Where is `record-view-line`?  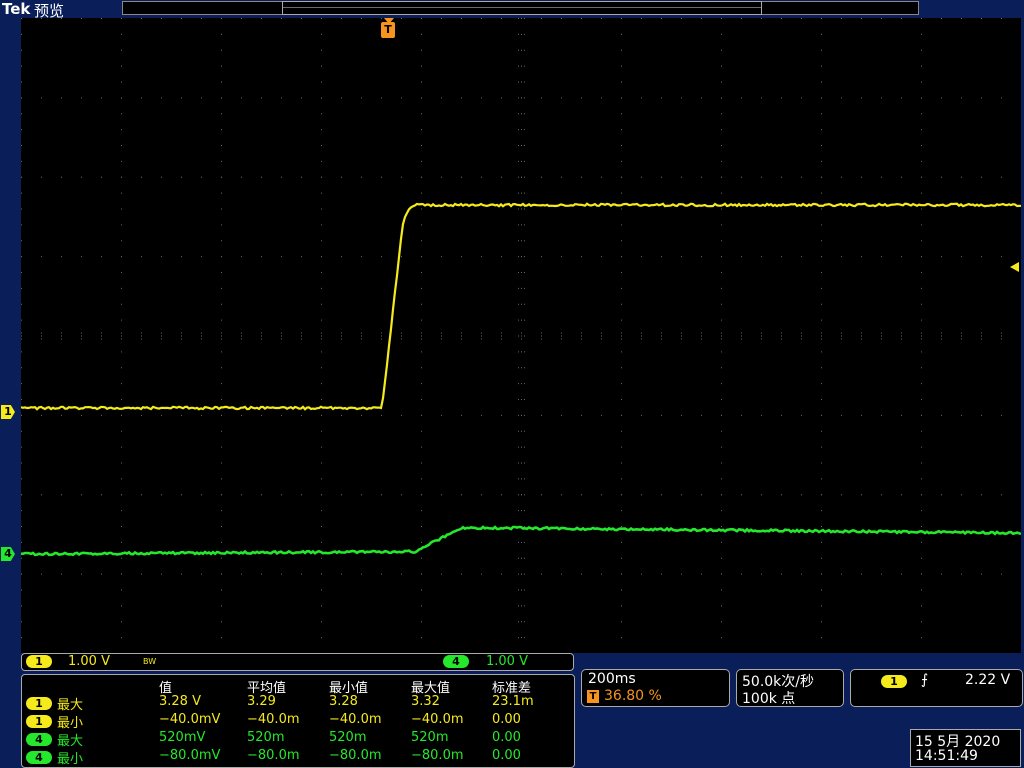 record-view-line is located at coordinates (522, 7).